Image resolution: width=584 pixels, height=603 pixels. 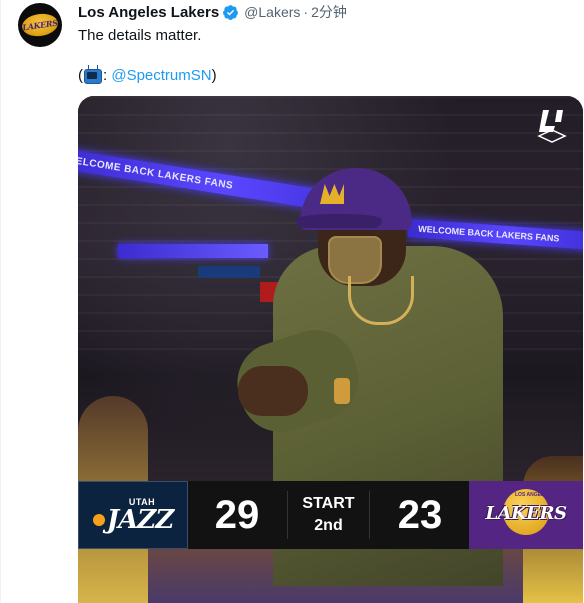 What do you see at coordinates (329, 12) in the screenshot?
I see `timestamp: 2分钟` at bounding box center [329, 12].